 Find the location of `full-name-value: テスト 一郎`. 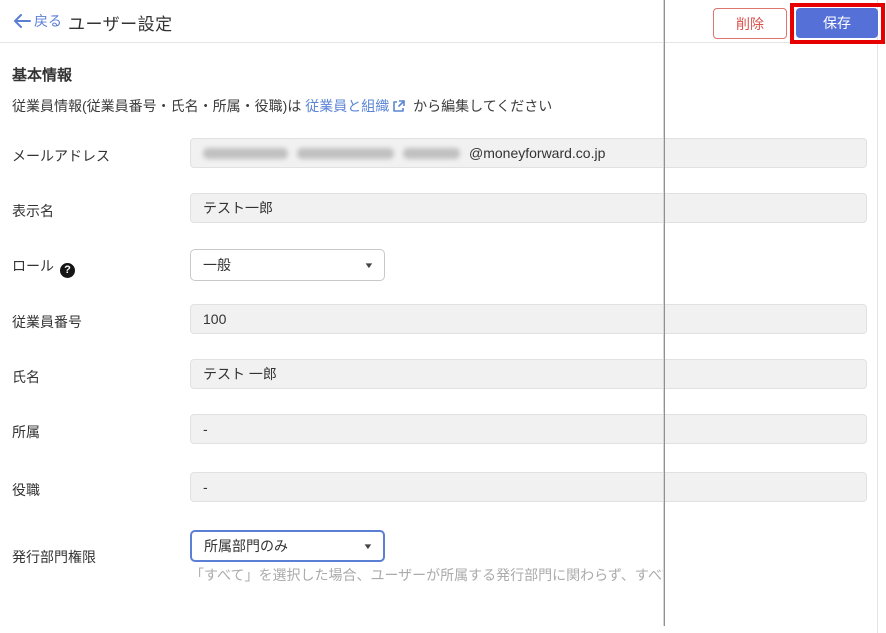

full-name-value: テスト 一郎 is located at coordinates (240, 374).